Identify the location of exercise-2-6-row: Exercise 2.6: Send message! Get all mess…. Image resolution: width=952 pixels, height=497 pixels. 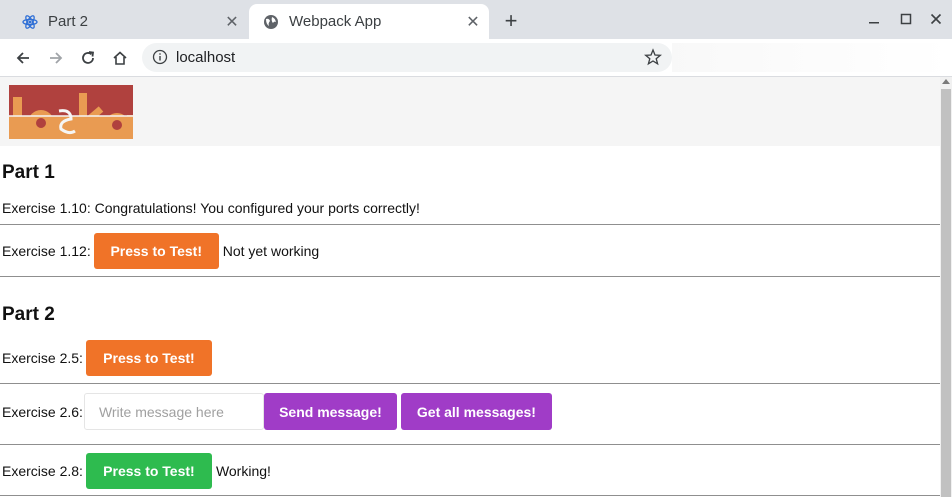
(277, 411).